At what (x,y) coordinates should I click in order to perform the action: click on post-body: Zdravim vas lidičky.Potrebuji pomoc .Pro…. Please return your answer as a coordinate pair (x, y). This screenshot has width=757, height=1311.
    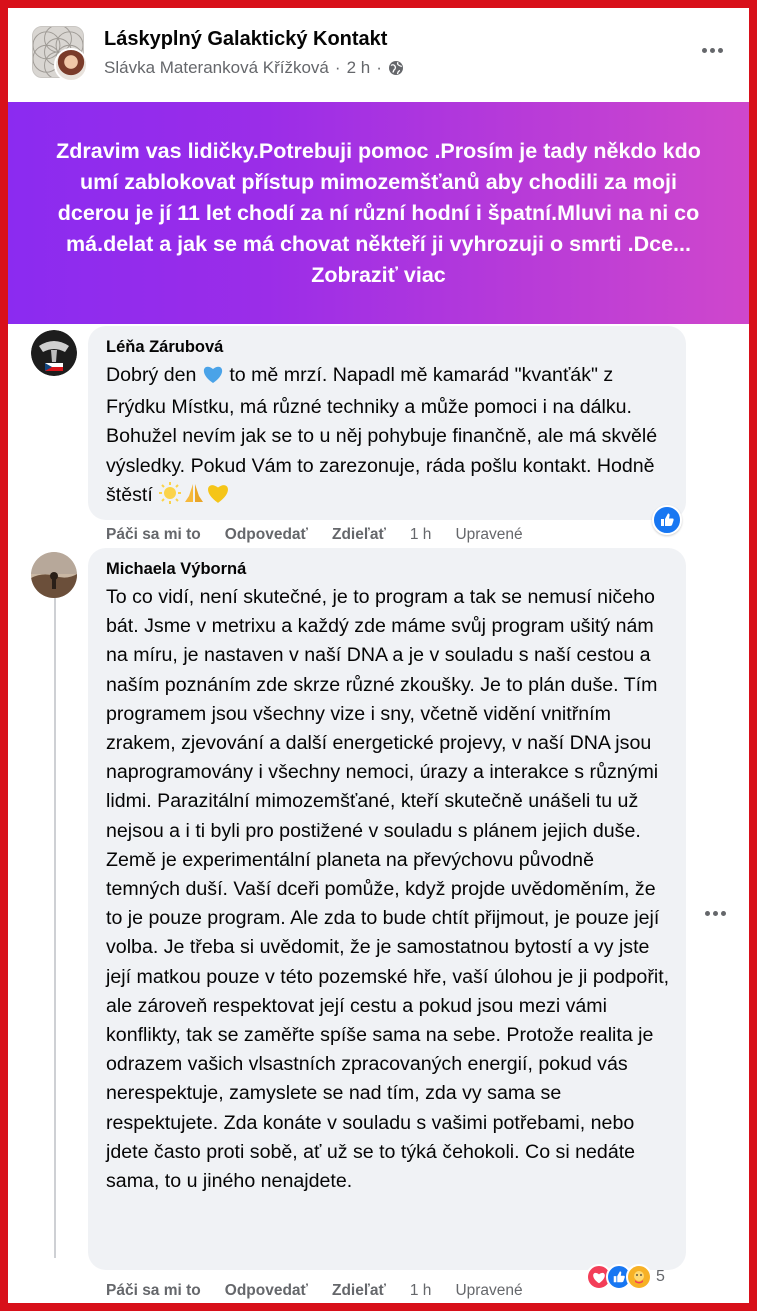
    Looking at the image, I should click on (378, 197).